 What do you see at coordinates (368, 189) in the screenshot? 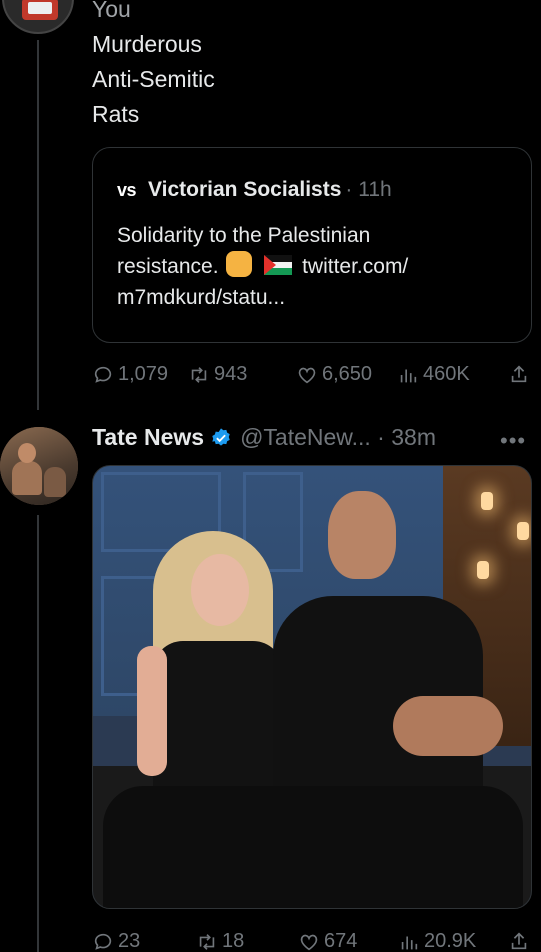
I see `quote-timestamp: · 11h` at bounding box center [368, 189].